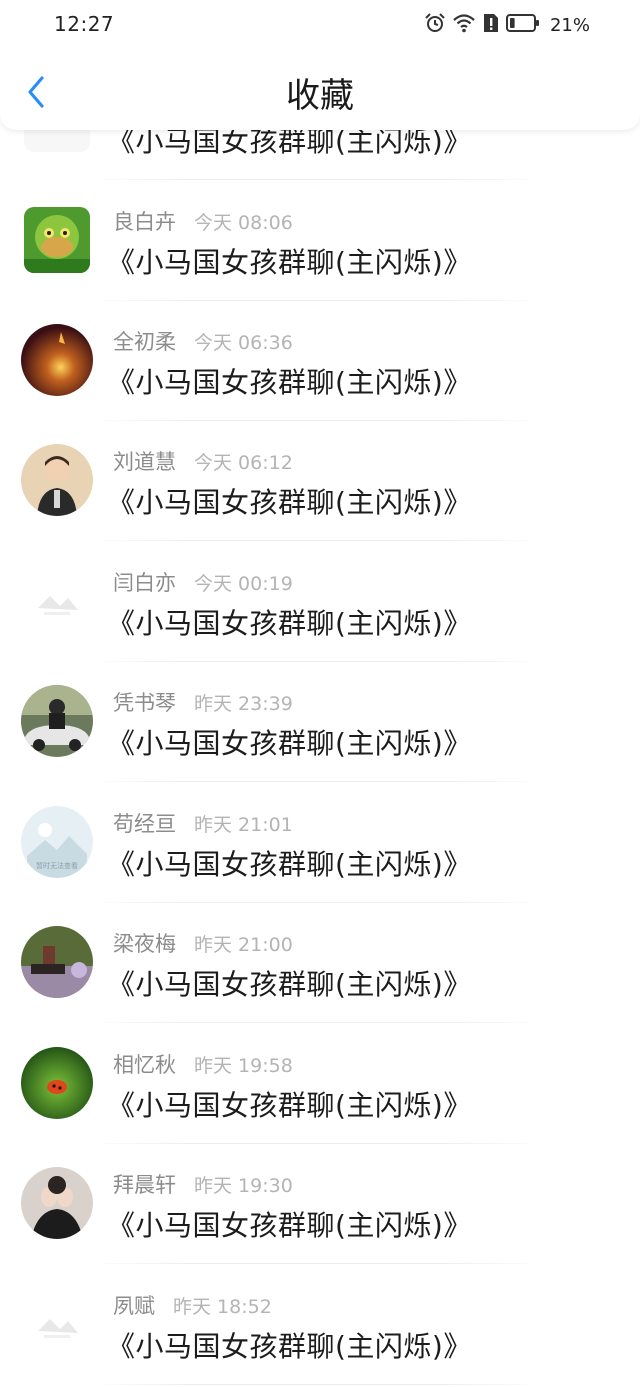 Image resolution: width=640 pixels, height=1387 pixels. I want to click on status-icons: 21%, so click(507, 25).